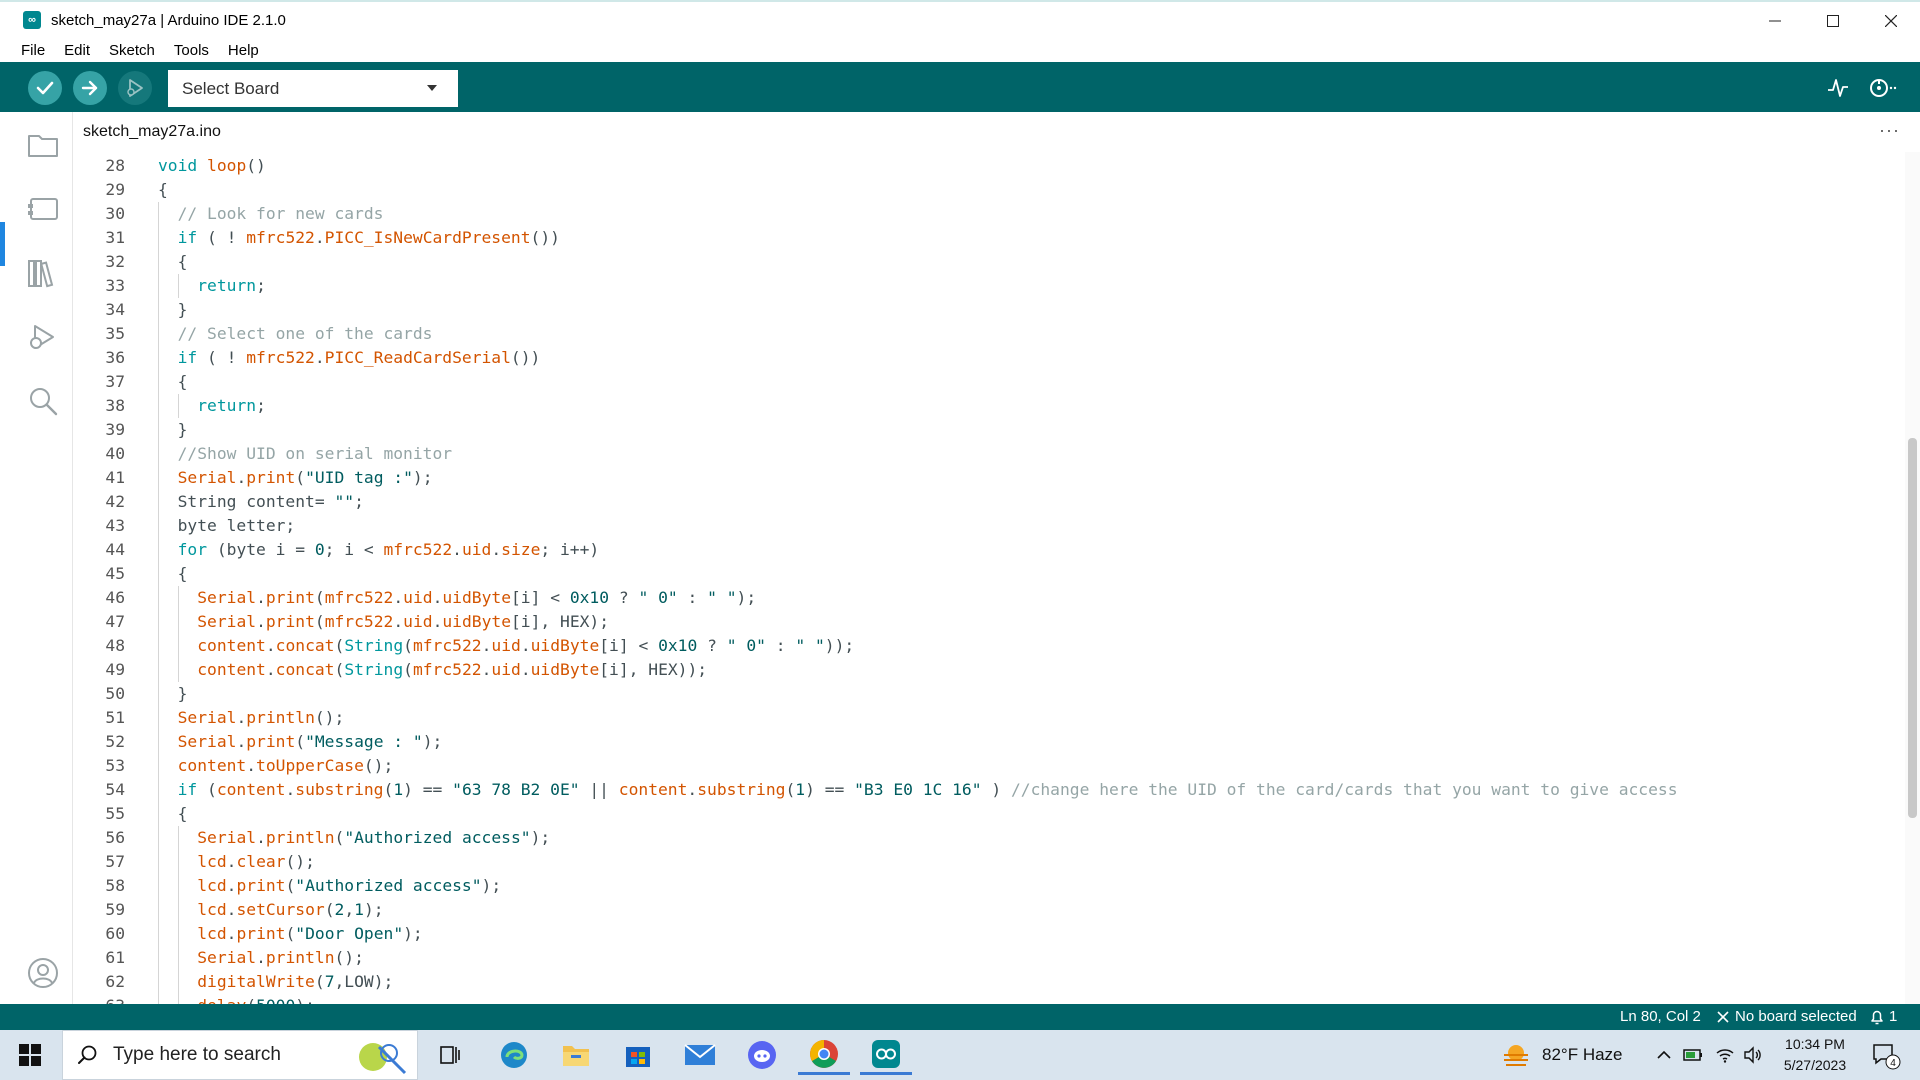 The image size is (1920, 1080). Describe the element at coordinates (514, 1055) in the screenshot. I see `edge-app` at that location.